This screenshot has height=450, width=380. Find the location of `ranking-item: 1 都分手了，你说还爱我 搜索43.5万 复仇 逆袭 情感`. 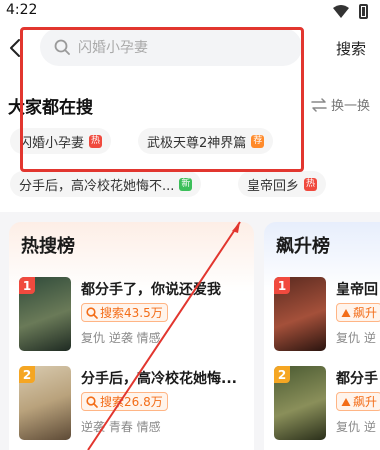

ranking-item: 1 都分手了，你说还爱我 搜索43.5万 复仇 逆袭 情感 is located at coordinates (134, 316).